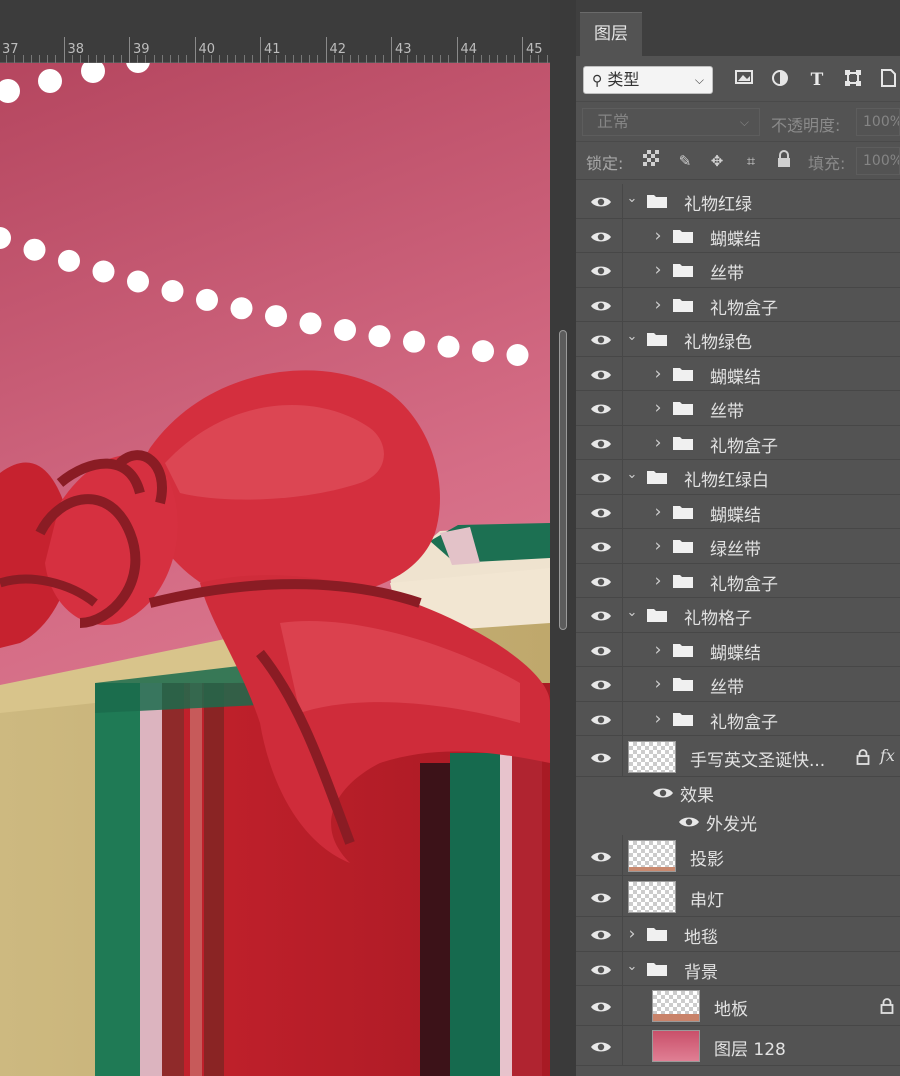 The image size is (900, 1076). I want to click on layer-name: 丝带, so click(727, 412).